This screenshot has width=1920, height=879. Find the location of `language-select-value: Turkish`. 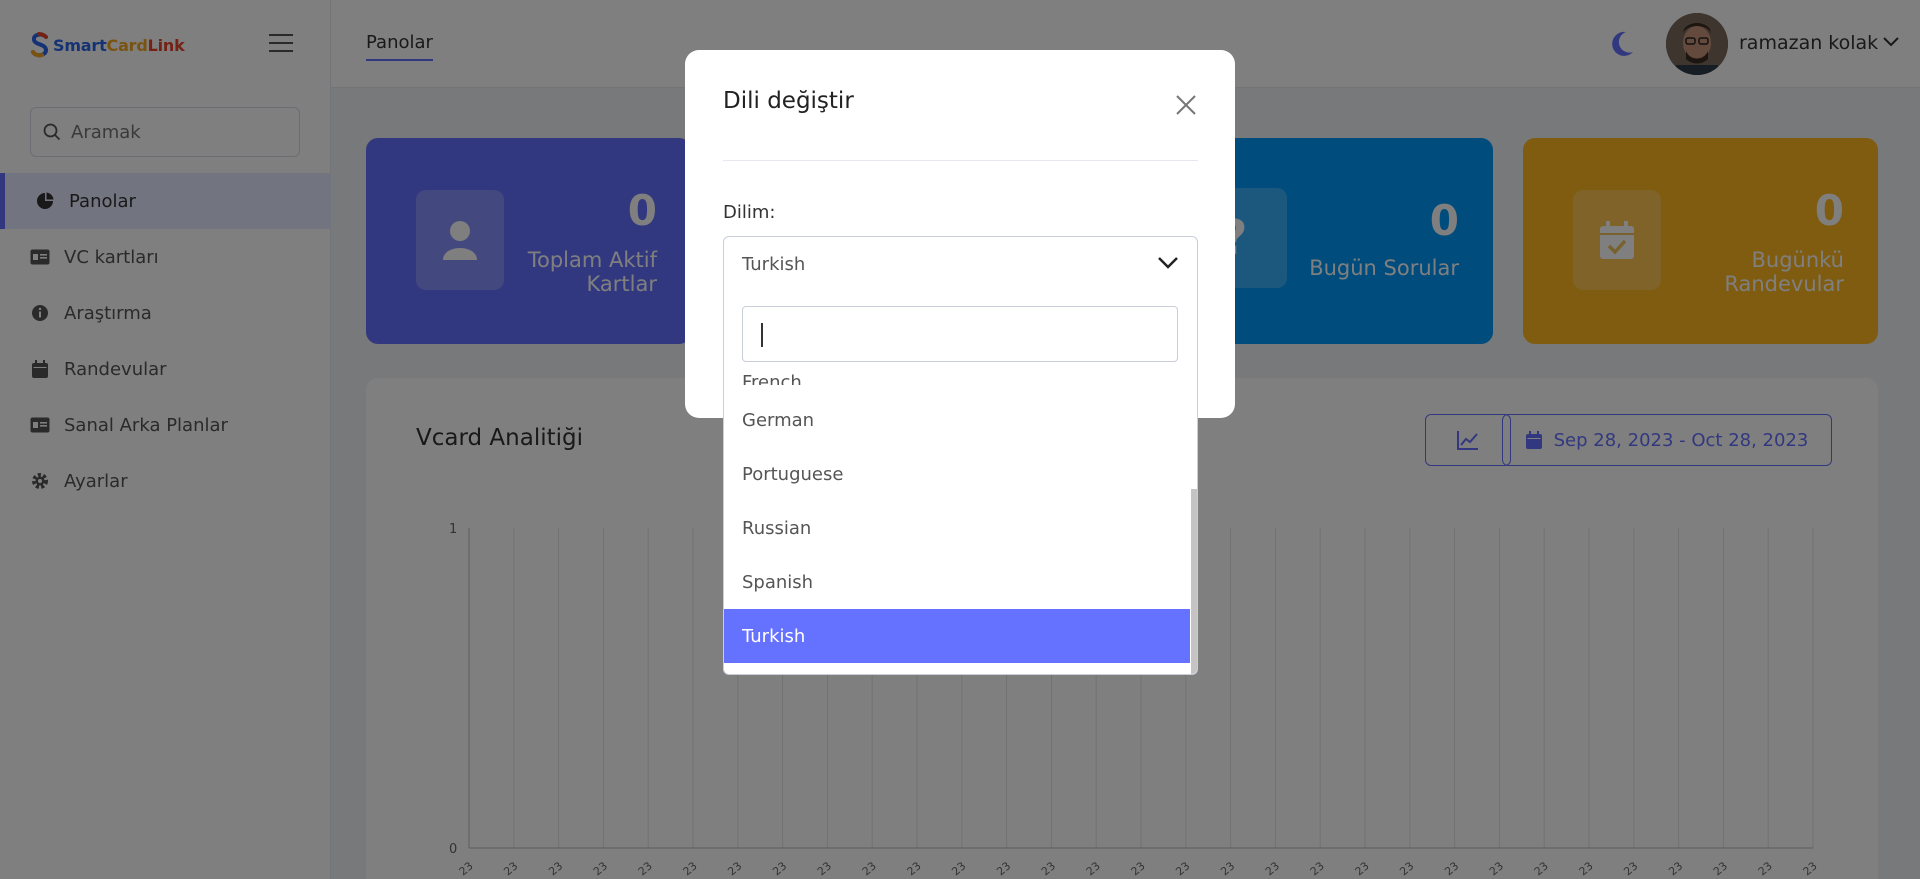

language-select-value: Turkish is located at coordinates (774, 264).